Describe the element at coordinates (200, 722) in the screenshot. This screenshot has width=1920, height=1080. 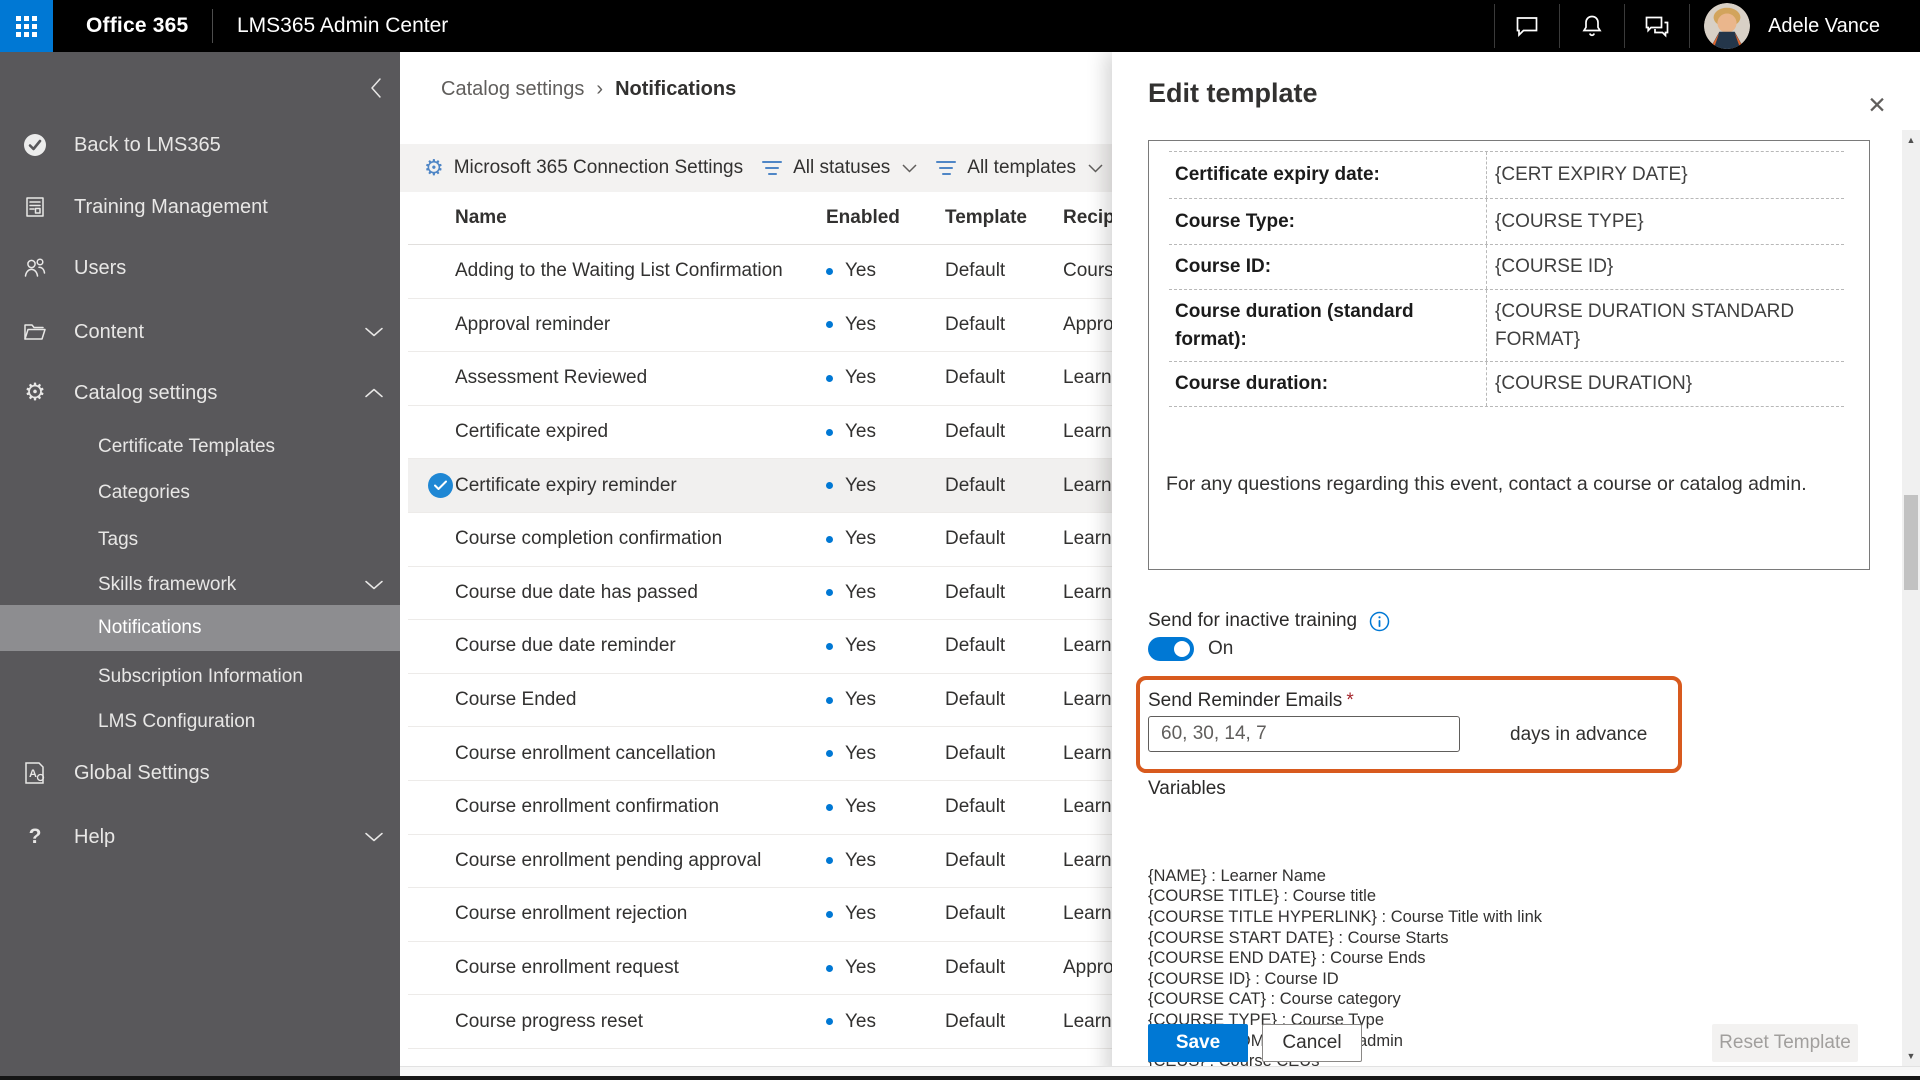
I see `sidebar-item-lms-configuration: LMS Configuration` at that location.